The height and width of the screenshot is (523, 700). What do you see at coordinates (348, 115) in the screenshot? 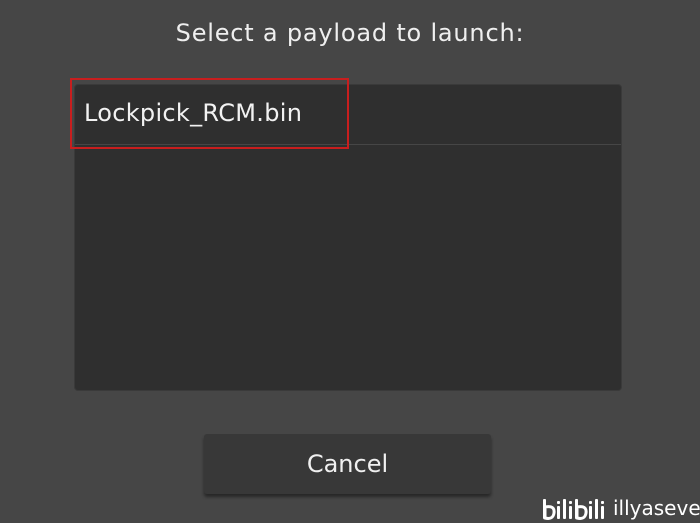
I see `payload-list-item: Lockpick_RCM.bin` at bounding box center [348, 115].